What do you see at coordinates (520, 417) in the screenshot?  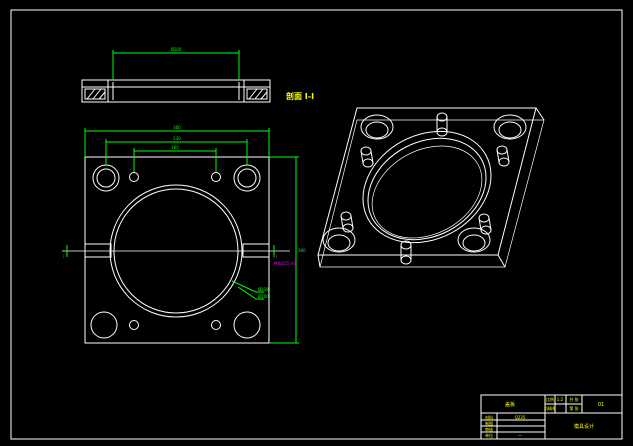 I see `material-value: Q235` at bounding box center [520, 417].